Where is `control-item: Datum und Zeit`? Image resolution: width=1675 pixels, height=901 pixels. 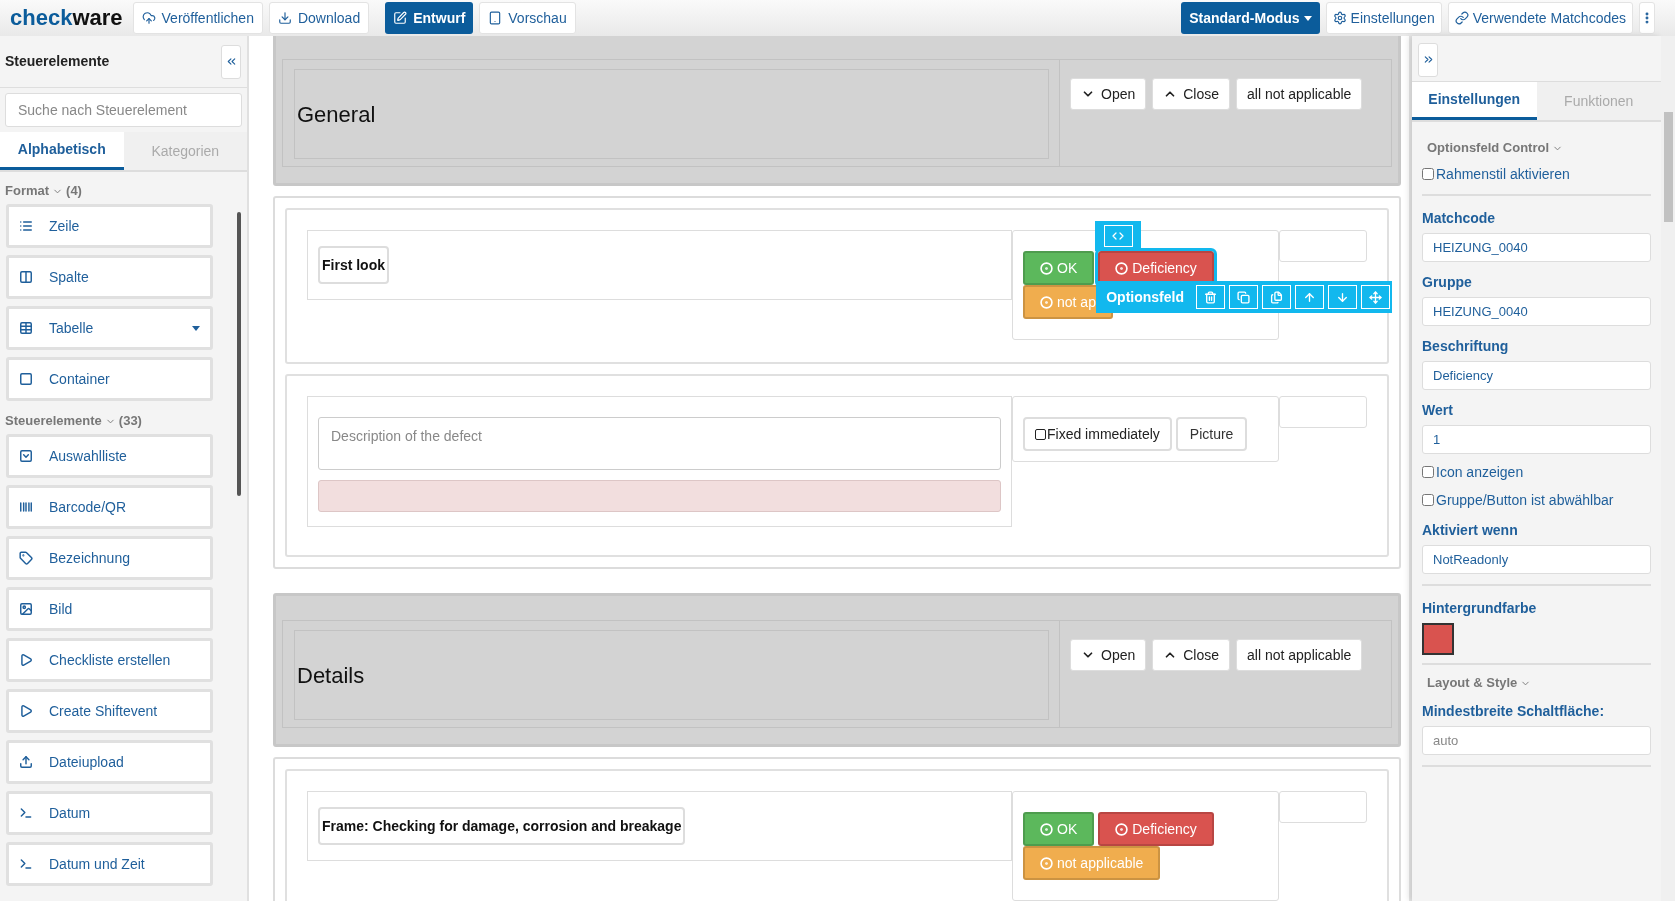 control-item: Datum und Zeit is located at coordinates (109, 864).